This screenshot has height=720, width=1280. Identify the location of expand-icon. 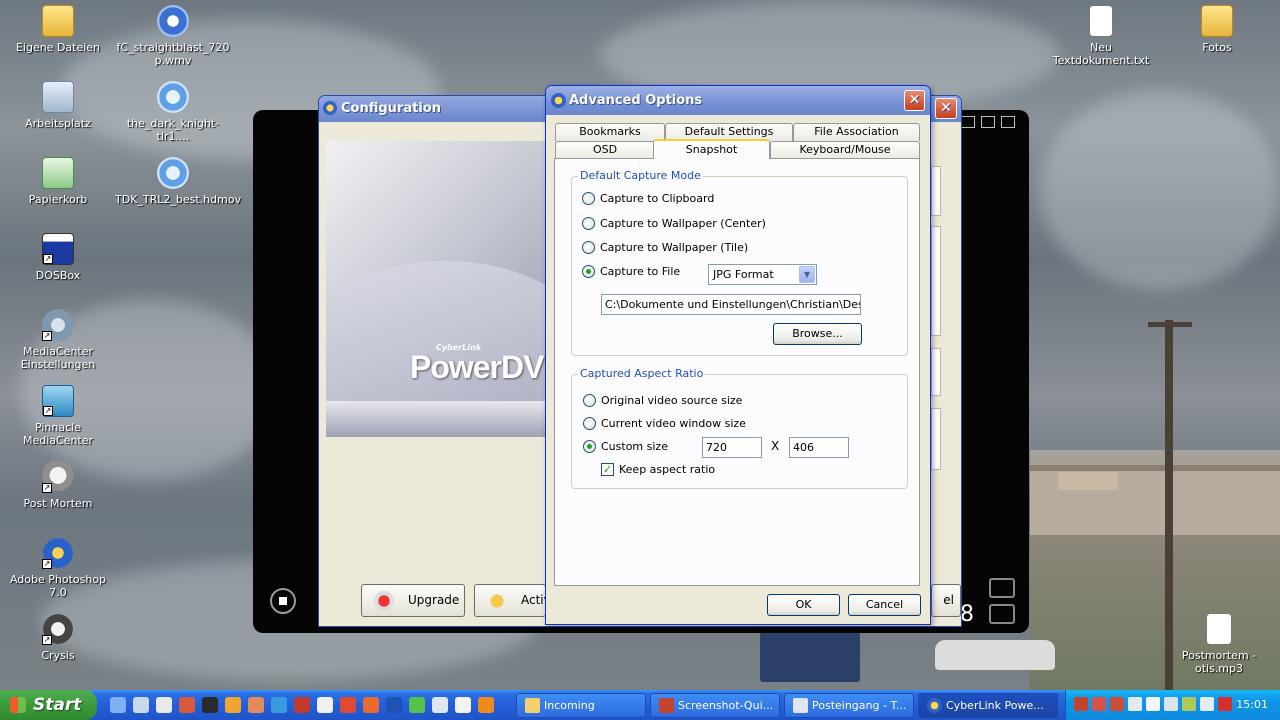
(1002, 614).